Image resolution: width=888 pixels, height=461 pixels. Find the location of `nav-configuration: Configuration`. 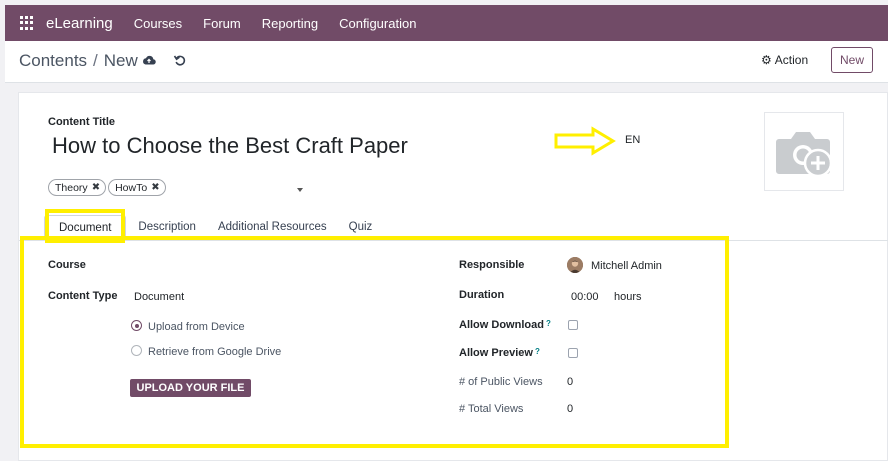

nav-configuration: Configuration is located at coordinates (377, 23).